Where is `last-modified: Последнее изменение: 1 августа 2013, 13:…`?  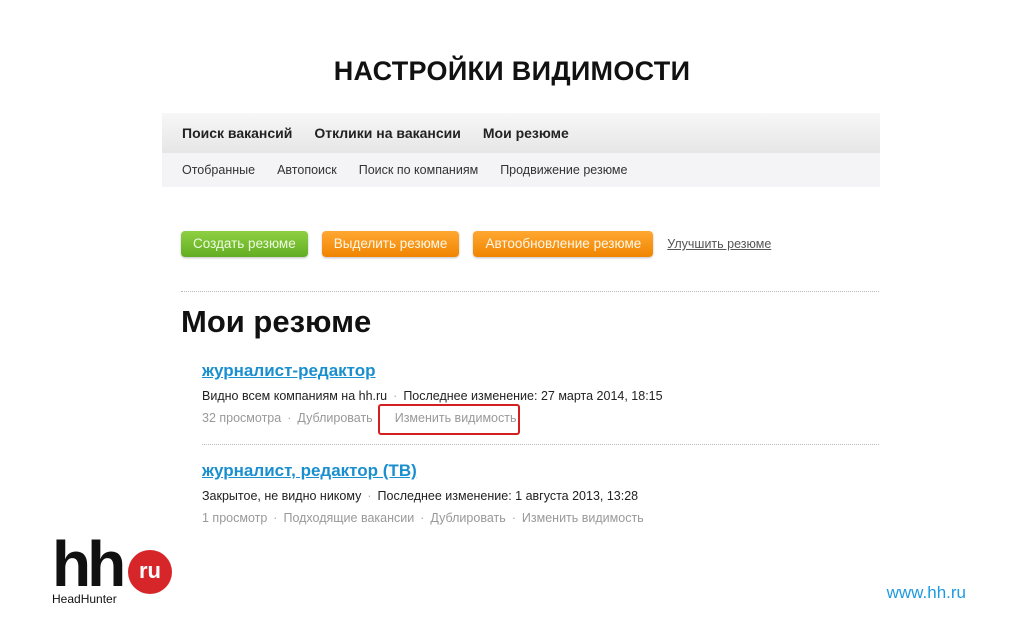 last-modified: Последнее изменение: 1 августа 2013, 13:… is located at coordinates (508, 496).